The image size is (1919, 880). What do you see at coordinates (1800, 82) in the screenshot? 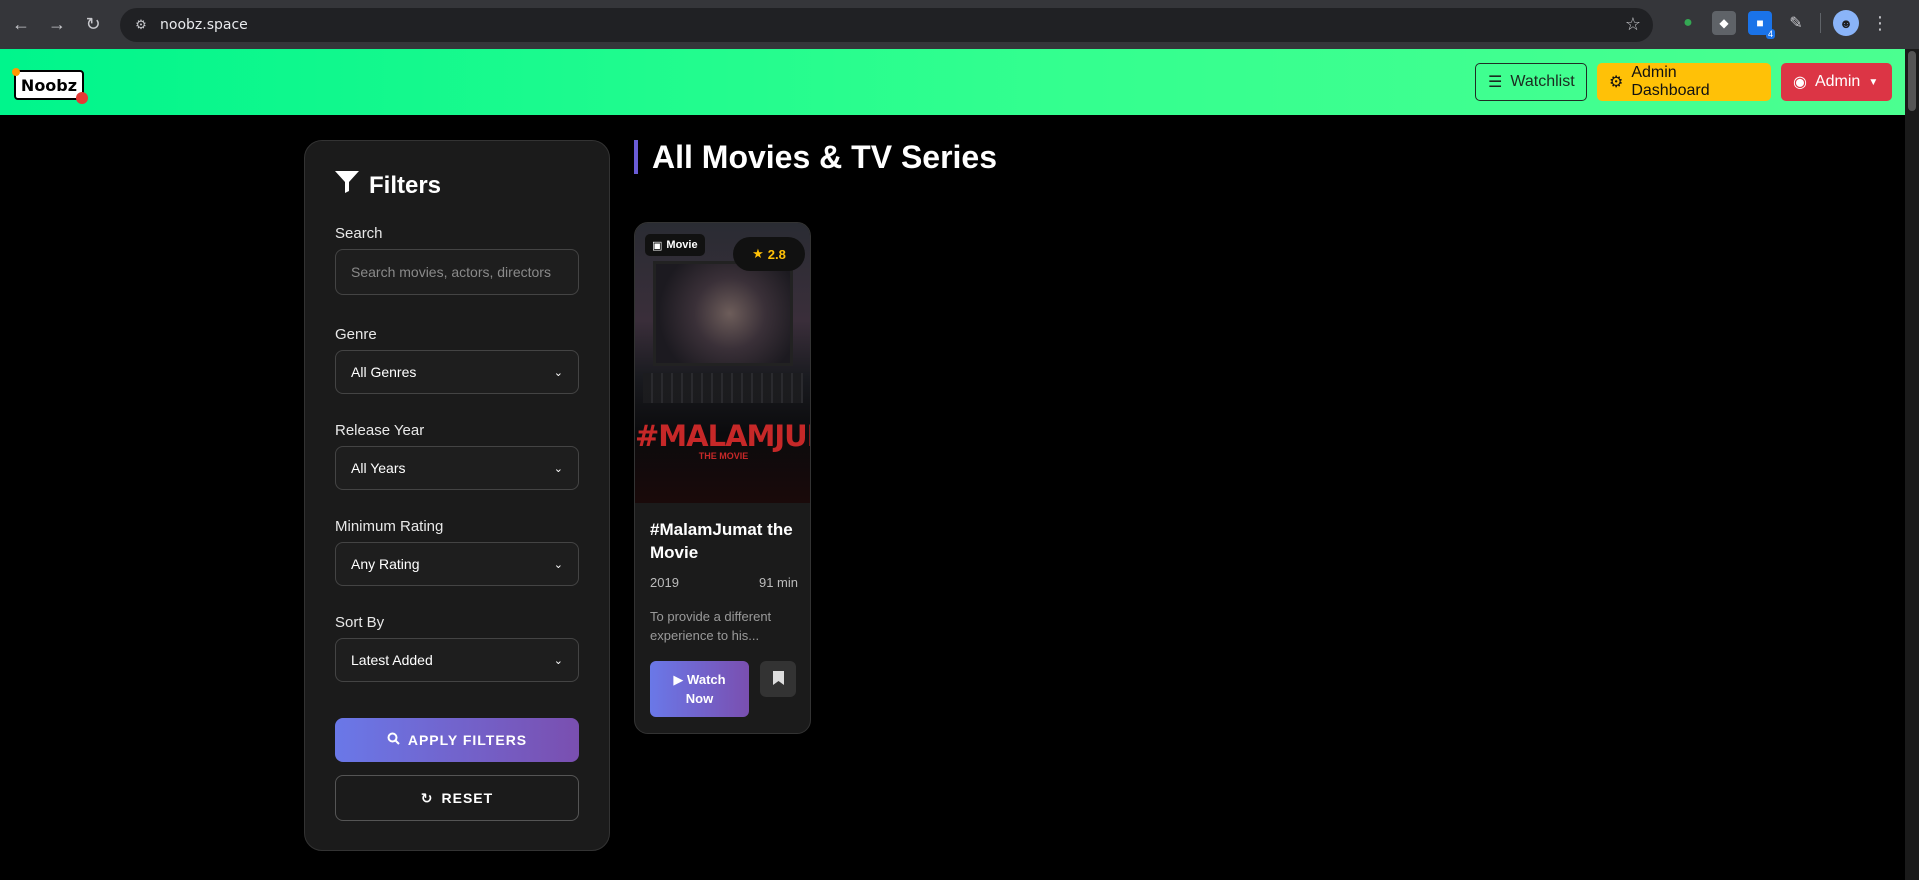
I see `user-circle-icon: ◉` at bounding box center [1800, 82].